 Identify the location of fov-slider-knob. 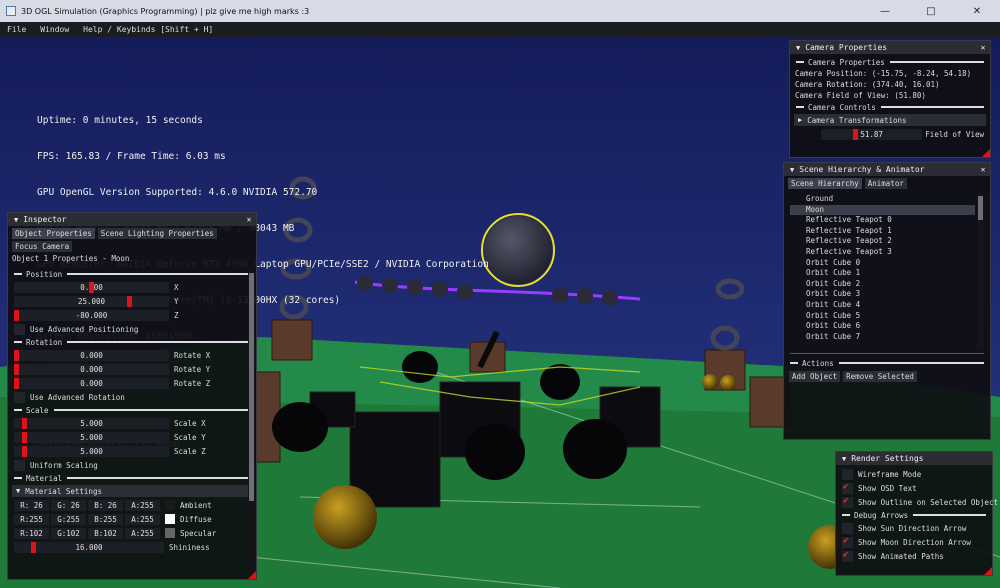
(855, 134).